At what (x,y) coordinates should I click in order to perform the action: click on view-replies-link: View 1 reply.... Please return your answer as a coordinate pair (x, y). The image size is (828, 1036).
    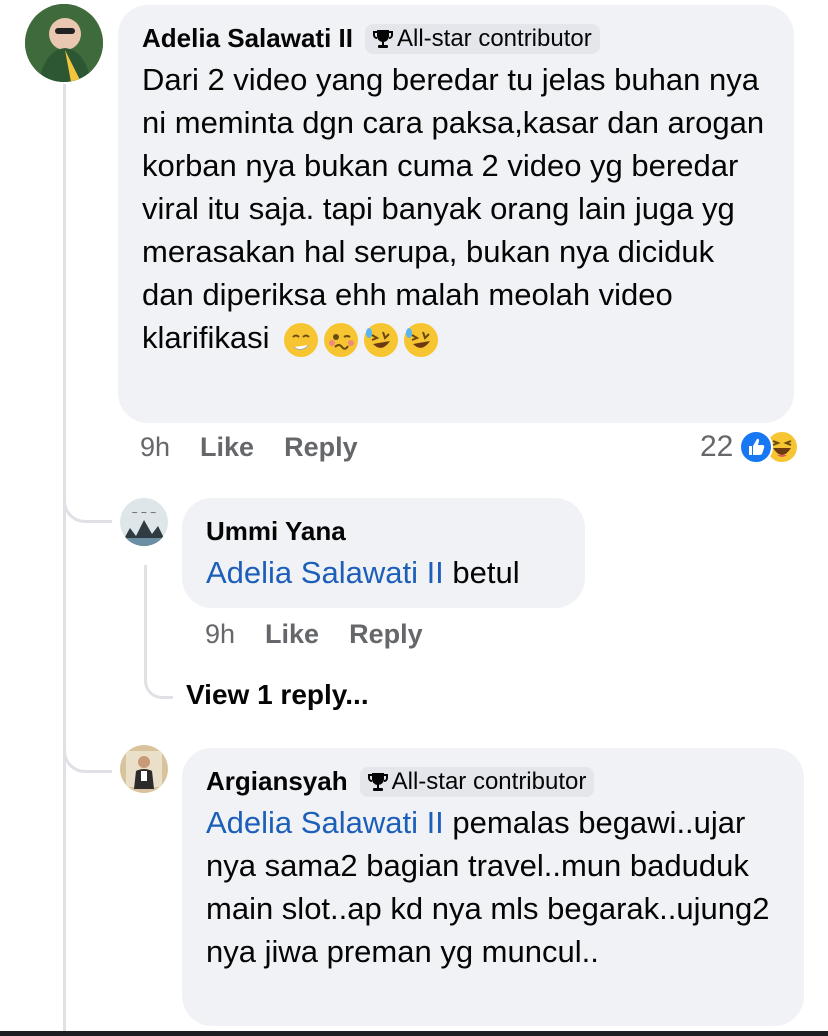
    Looking at the image, I should click on (277, 695).